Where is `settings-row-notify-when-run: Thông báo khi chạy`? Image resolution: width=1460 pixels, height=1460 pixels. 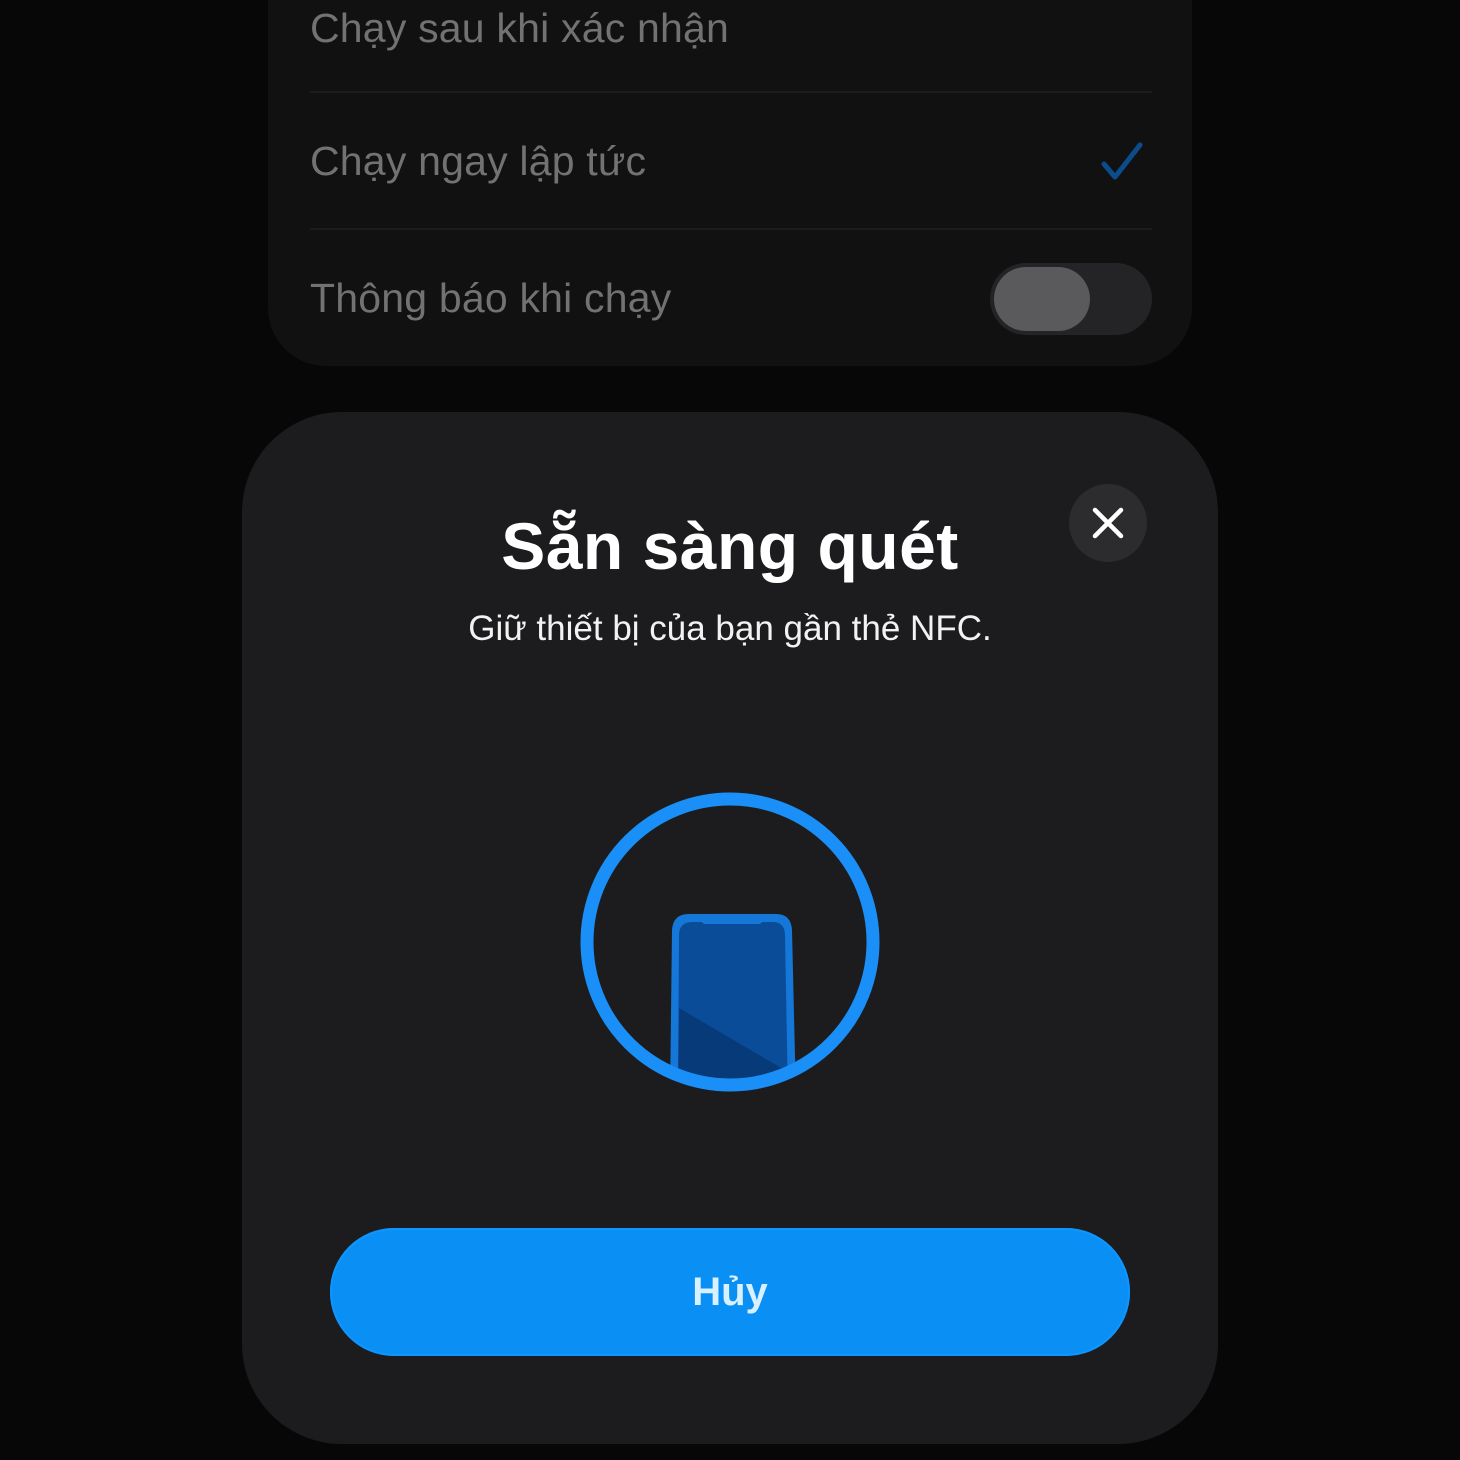 settings-row-notify-when-run: Thông báo khi chạy is located at coordinates (731, 298).